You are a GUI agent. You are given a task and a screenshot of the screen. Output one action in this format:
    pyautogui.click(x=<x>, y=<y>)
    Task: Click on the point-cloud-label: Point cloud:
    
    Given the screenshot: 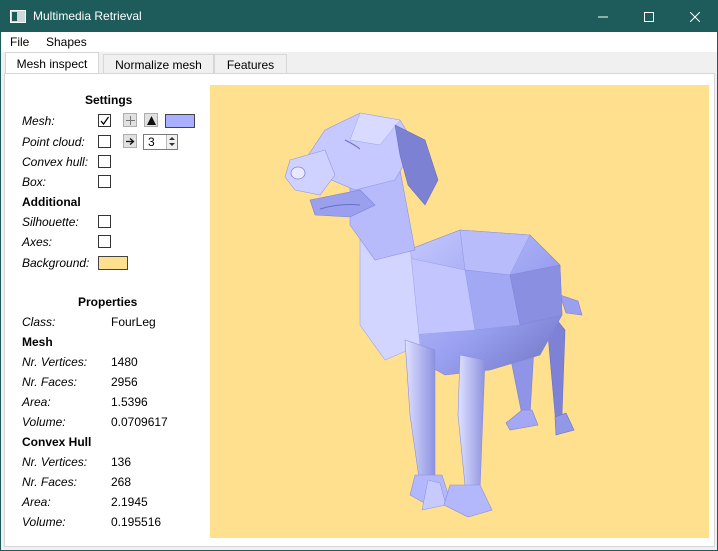 What is the action you would take?
    pyautogui.click(x=53, y=142)
    